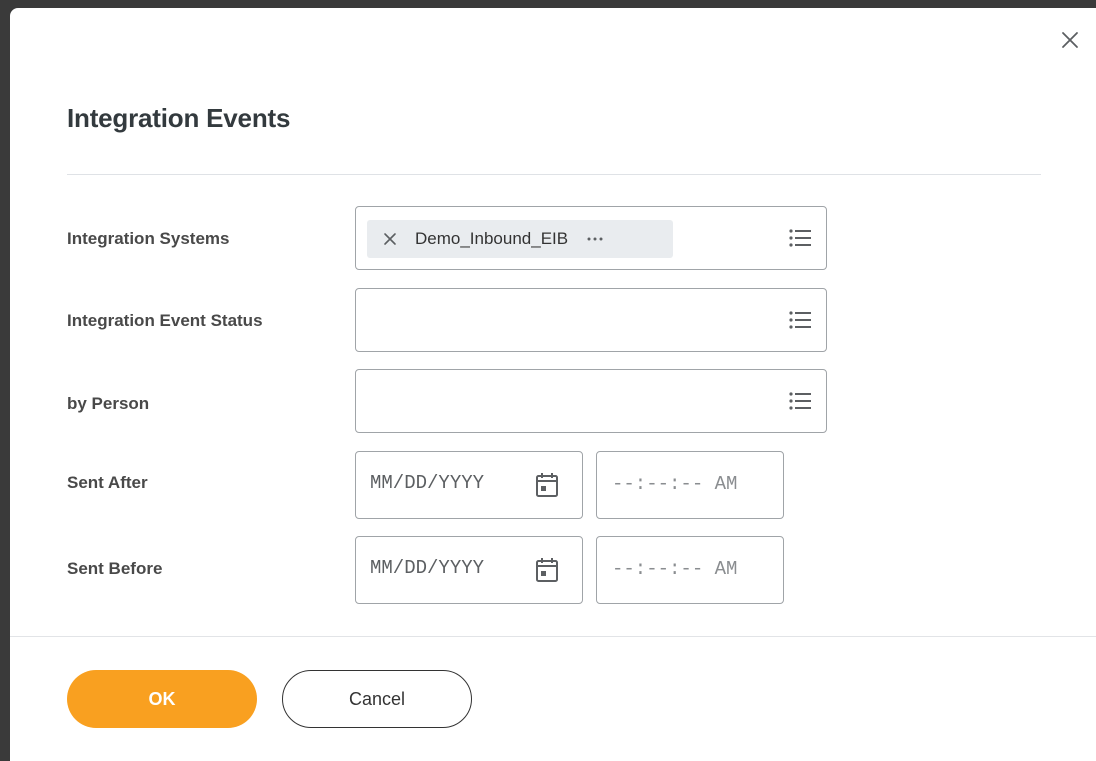  I want to click on sent-before-date-placeholder: MM/DD/YYYY, so click(427, 568).